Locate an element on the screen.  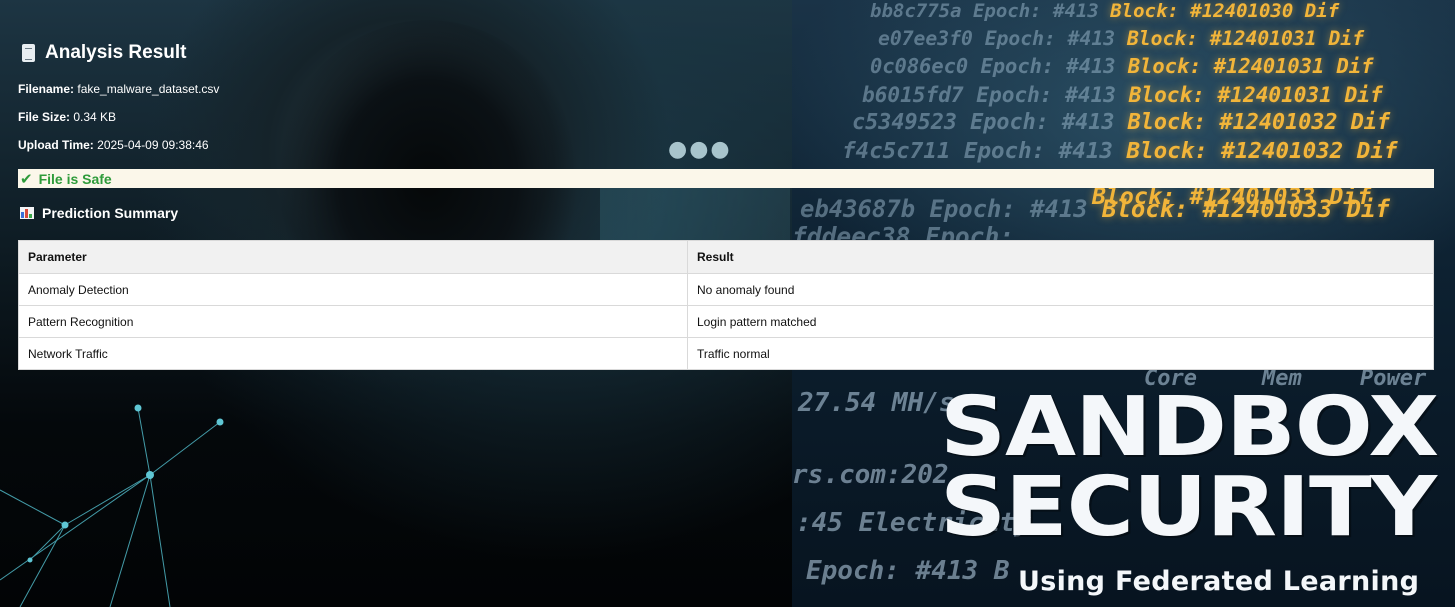
document-icon is located at coordinates (28, 53).